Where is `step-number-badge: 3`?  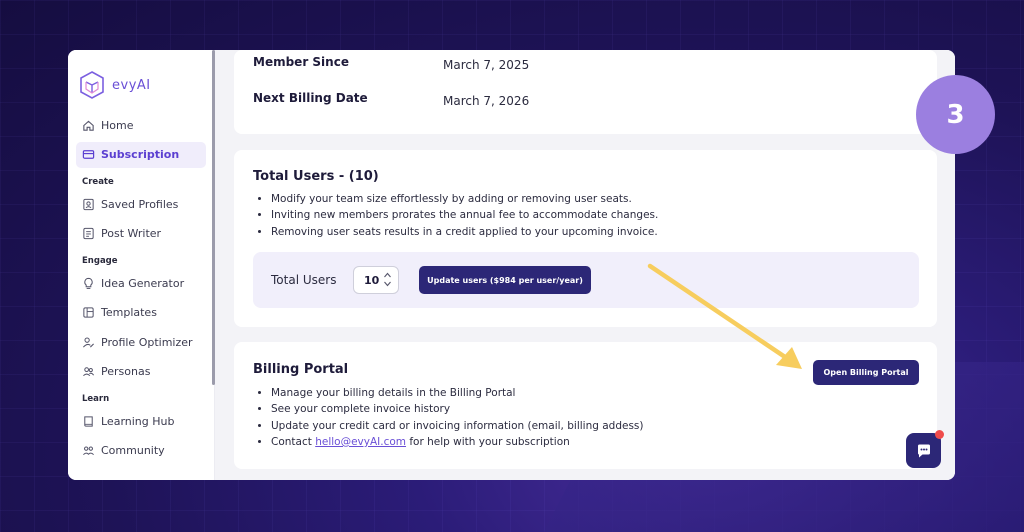 step-number-badge: 3 is located at coordinates (955, 114).